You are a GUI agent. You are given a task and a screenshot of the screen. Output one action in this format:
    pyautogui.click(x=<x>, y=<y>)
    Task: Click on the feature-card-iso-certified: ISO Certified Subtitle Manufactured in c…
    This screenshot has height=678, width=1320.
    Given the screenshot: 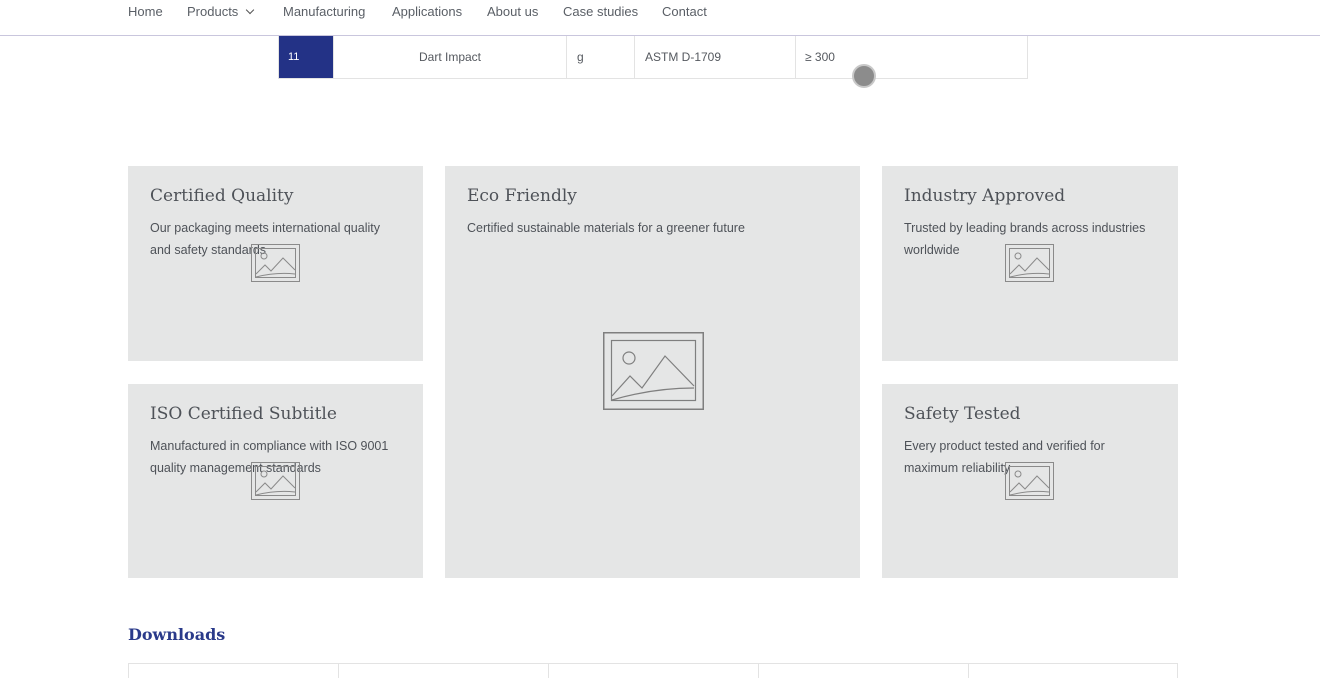 What is the action you would take?
    pyautogui.click(x=275, y=481)
    